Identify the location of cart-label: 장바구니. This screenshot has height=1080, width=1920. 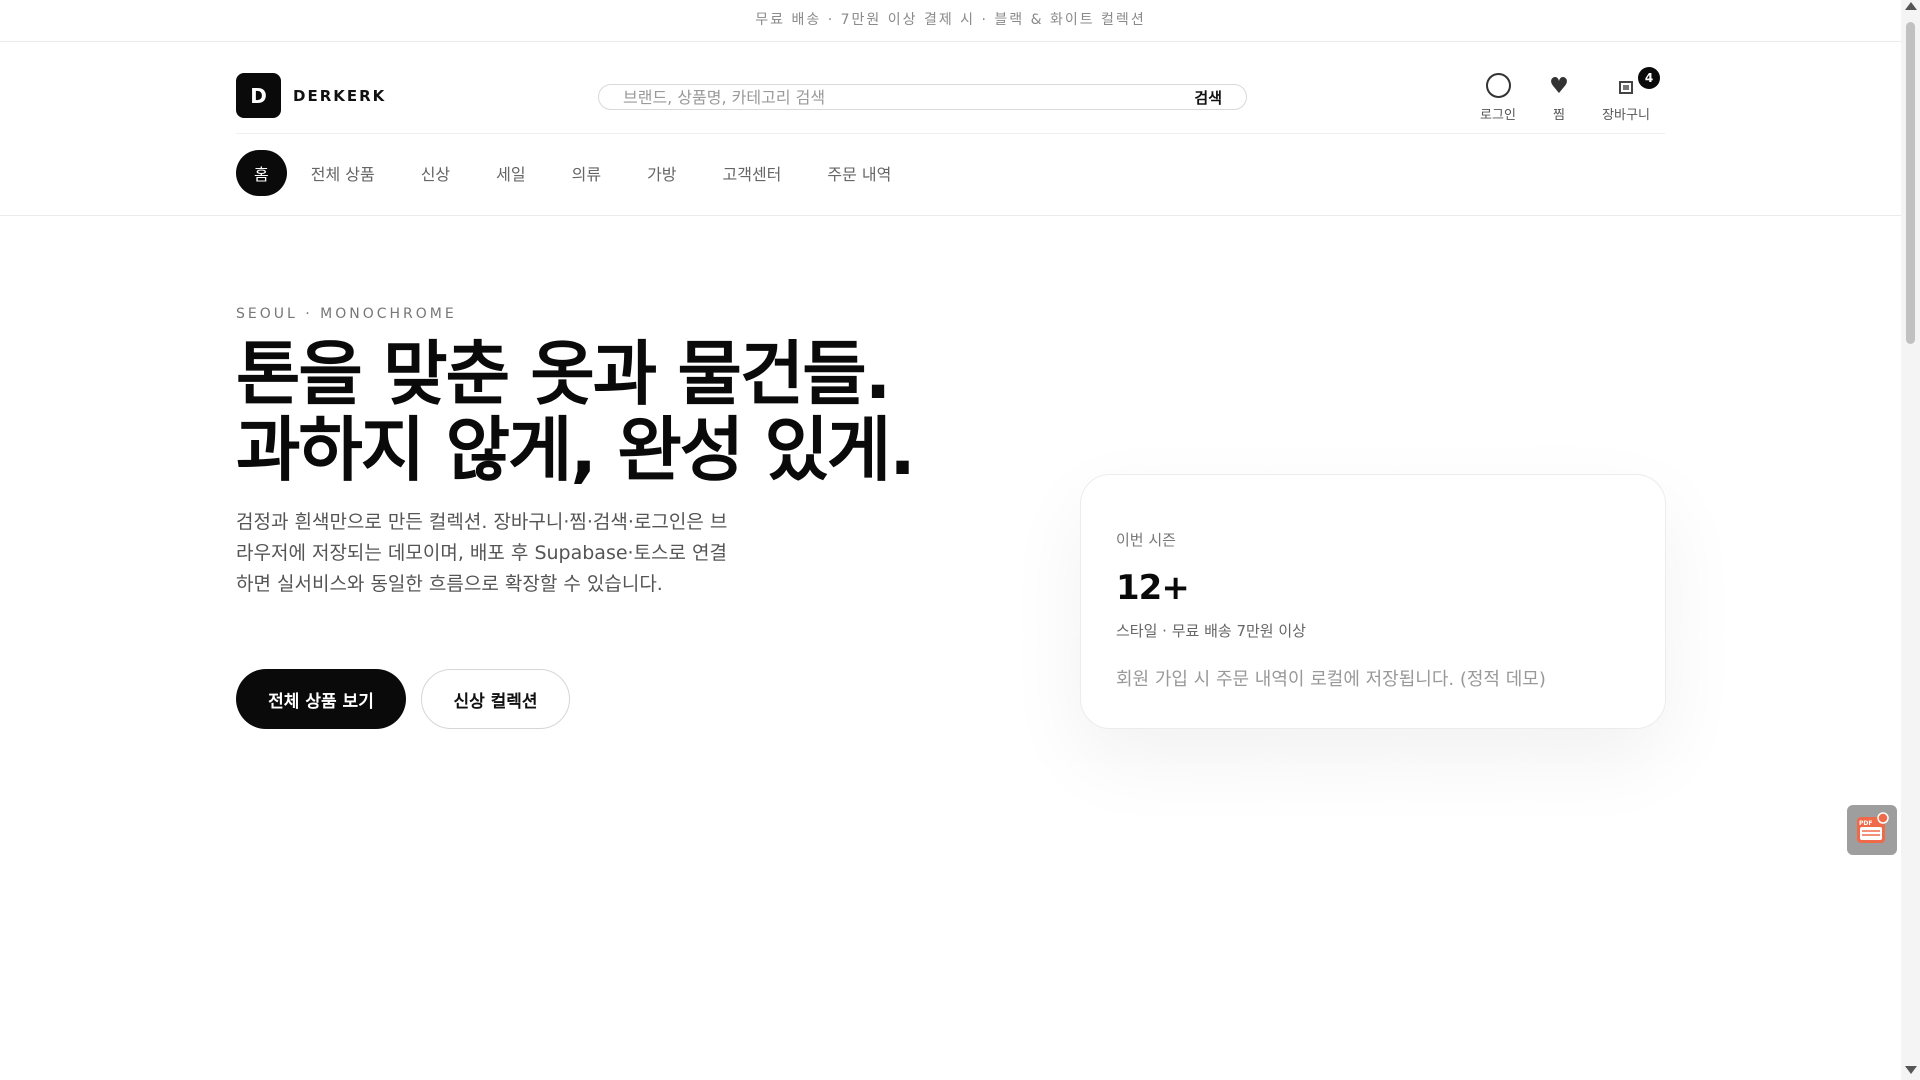
(1626, 115).